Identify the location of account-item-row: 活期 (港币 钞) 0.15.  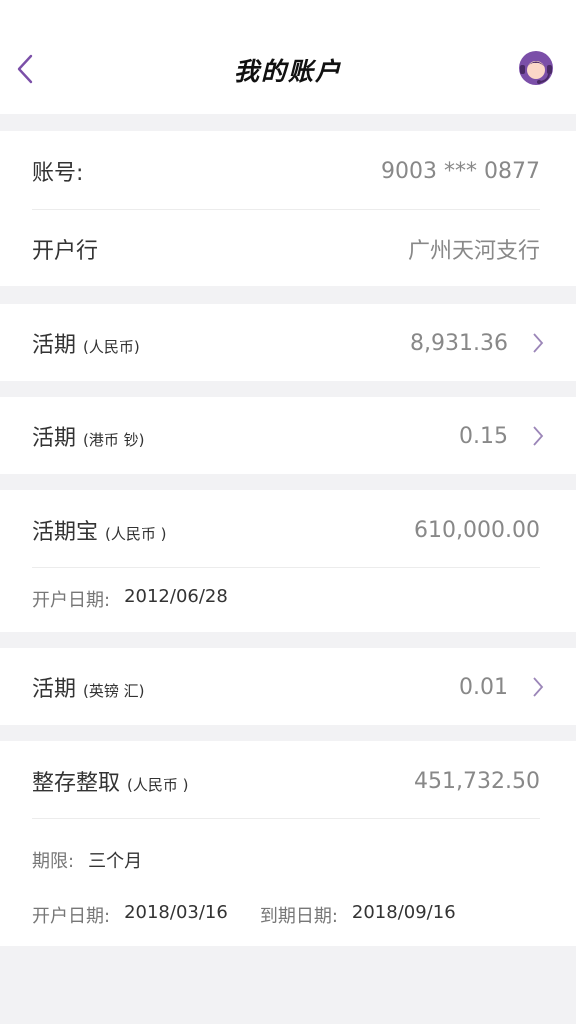
(288, 436).